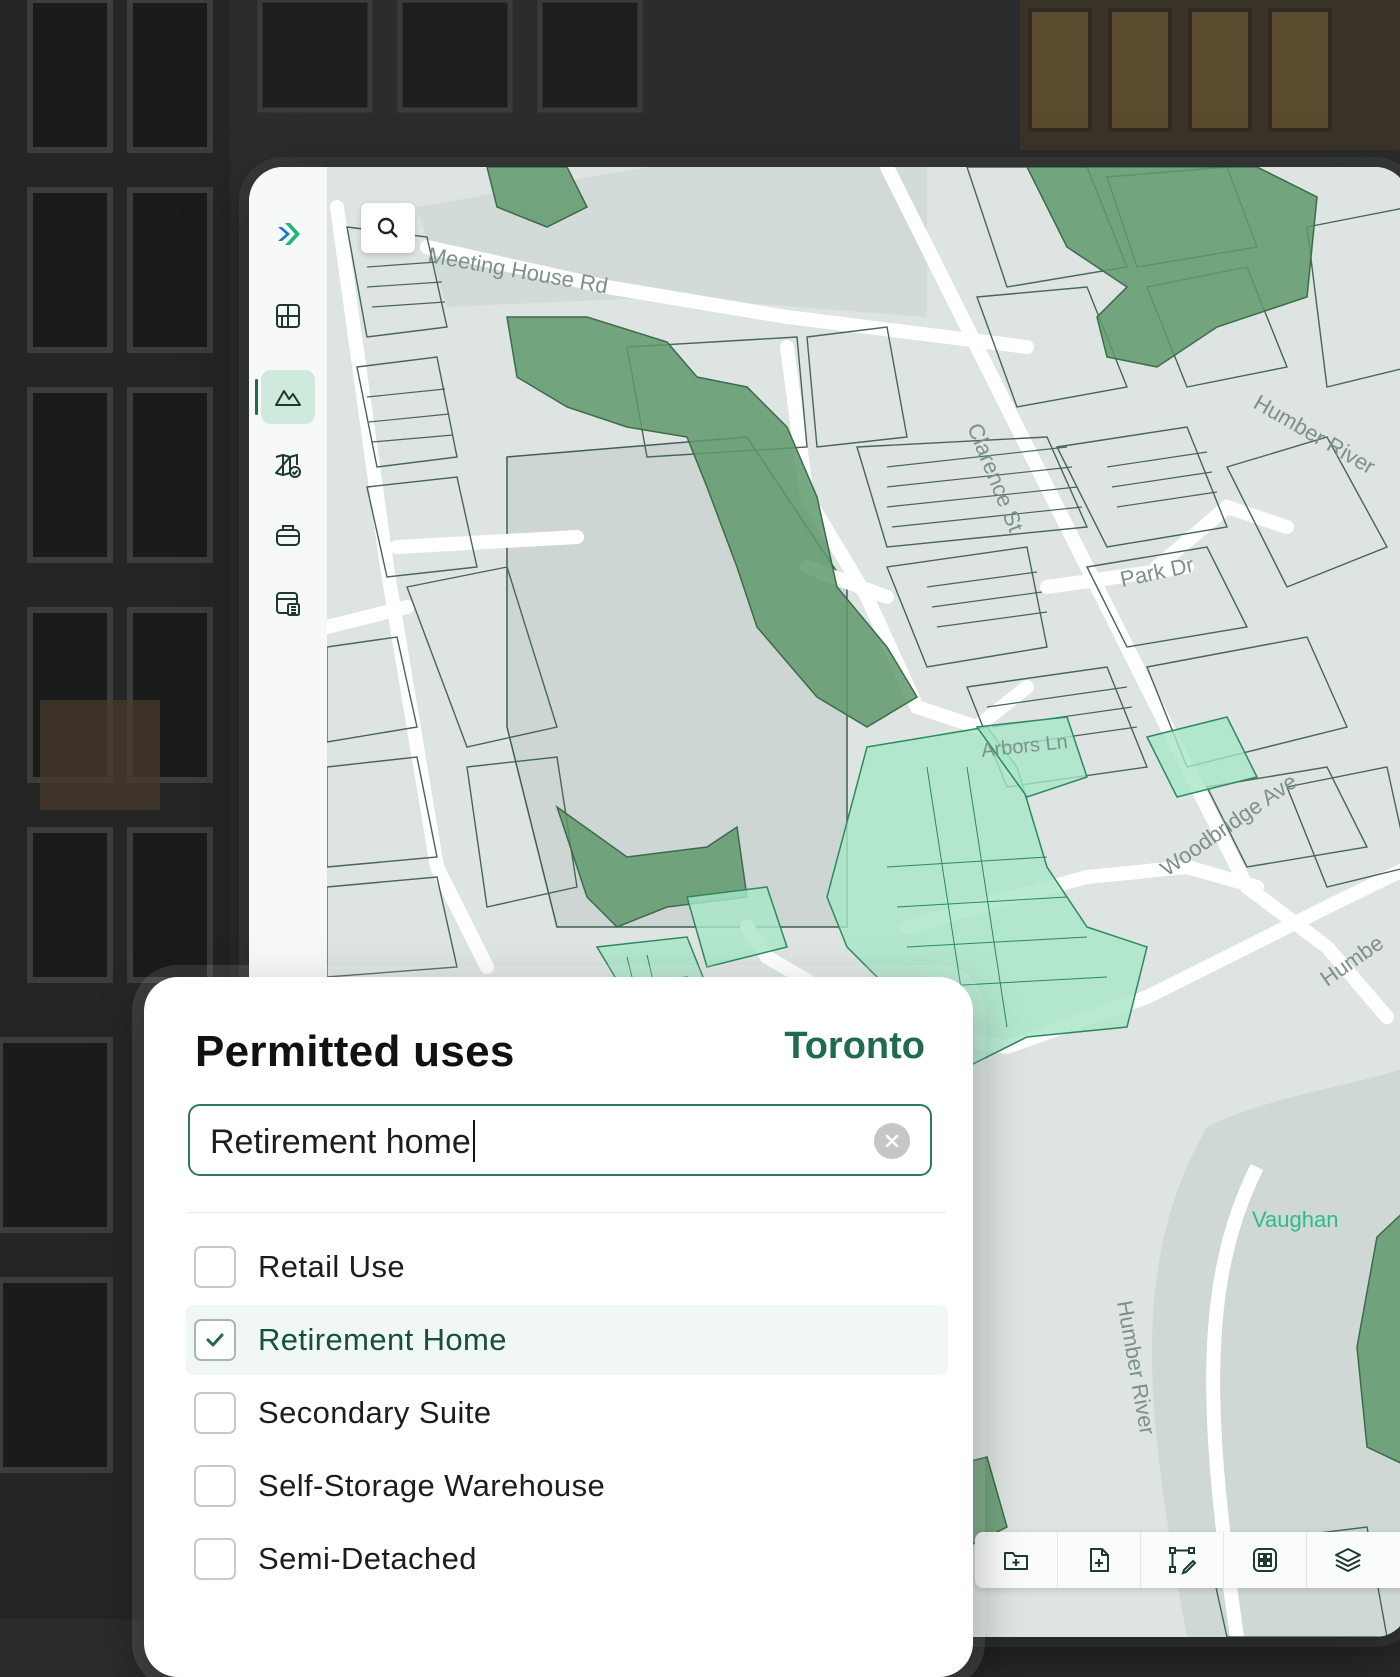 This screenshot has width=1400, height=1677. I want to click on close-icon, so click(892, 1141).